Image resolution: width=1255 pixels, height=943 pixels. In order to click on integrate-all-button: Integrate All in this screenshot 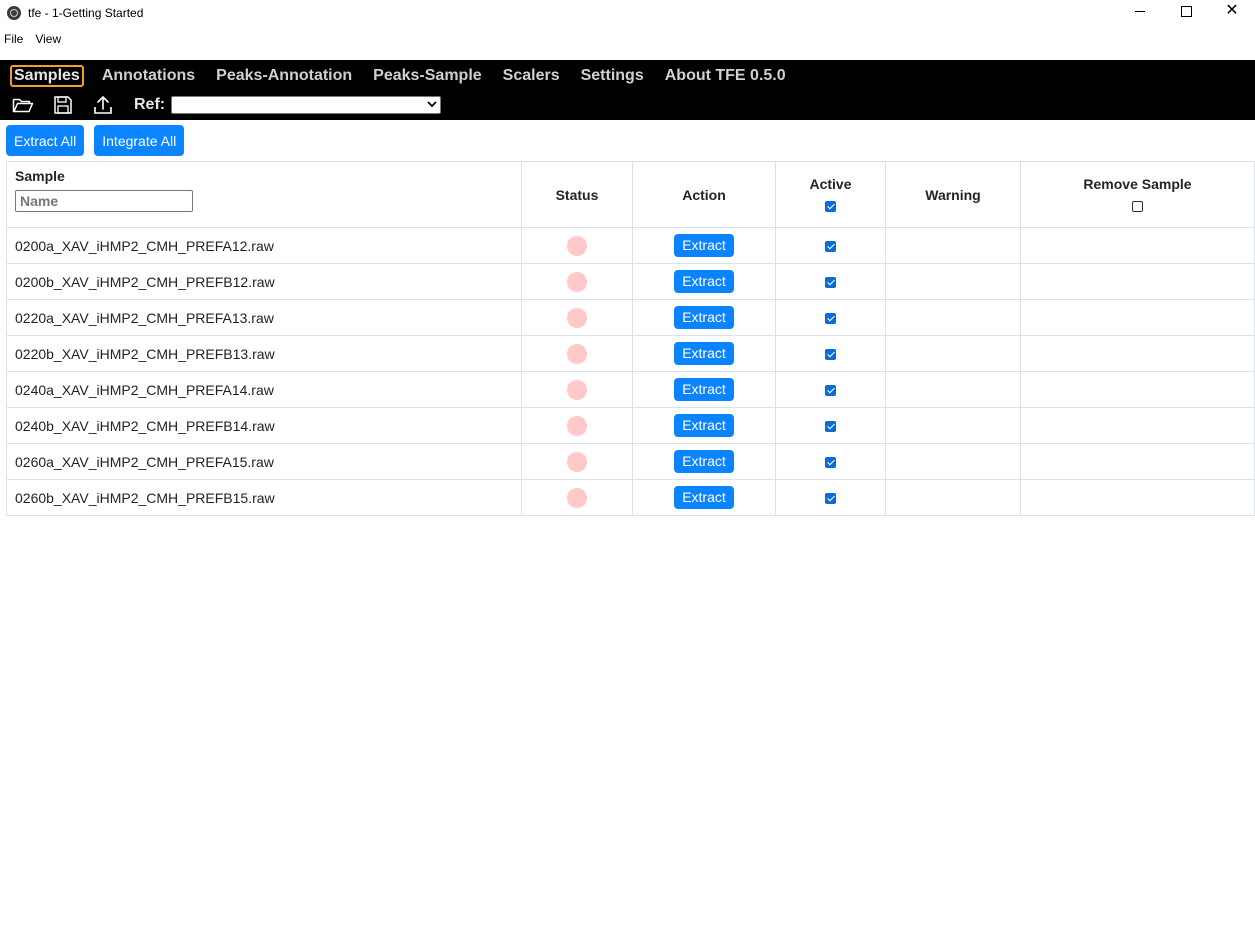, I will do `click(139, 140)`.